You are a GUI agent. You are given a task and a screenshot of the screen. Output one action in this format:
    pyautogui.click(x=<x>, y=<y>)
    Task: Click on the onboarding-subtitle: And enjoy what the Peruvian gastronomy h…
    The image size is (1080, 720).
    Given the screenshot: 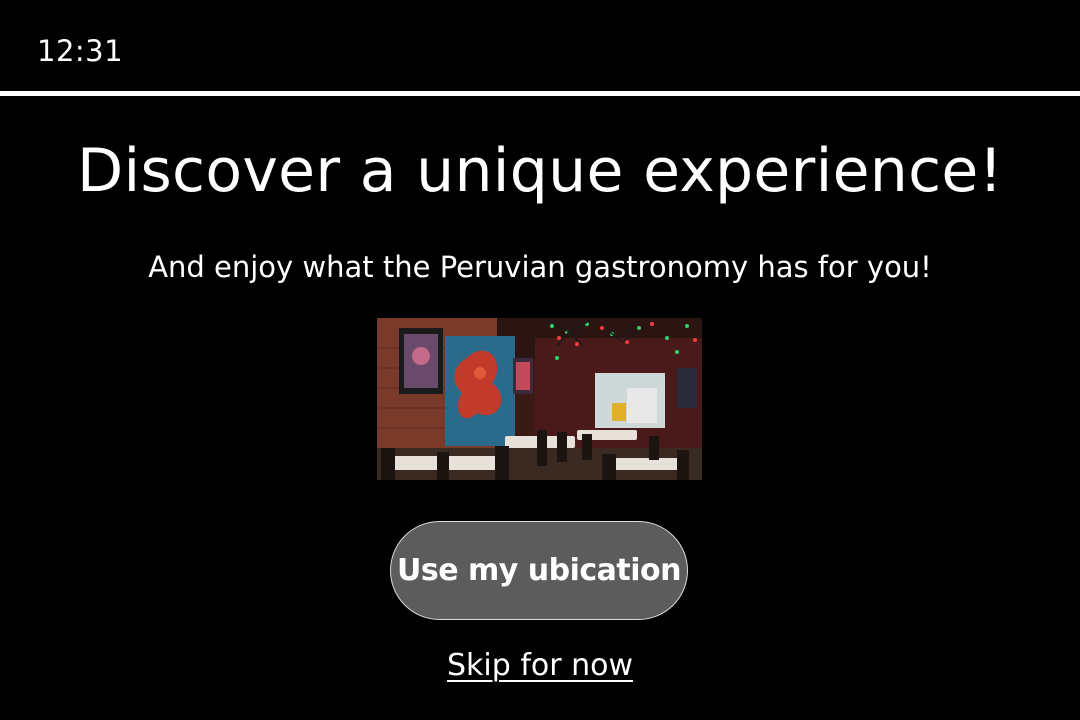 What is the action you would take?
    pyautogui.click(x=540, y=267)
    